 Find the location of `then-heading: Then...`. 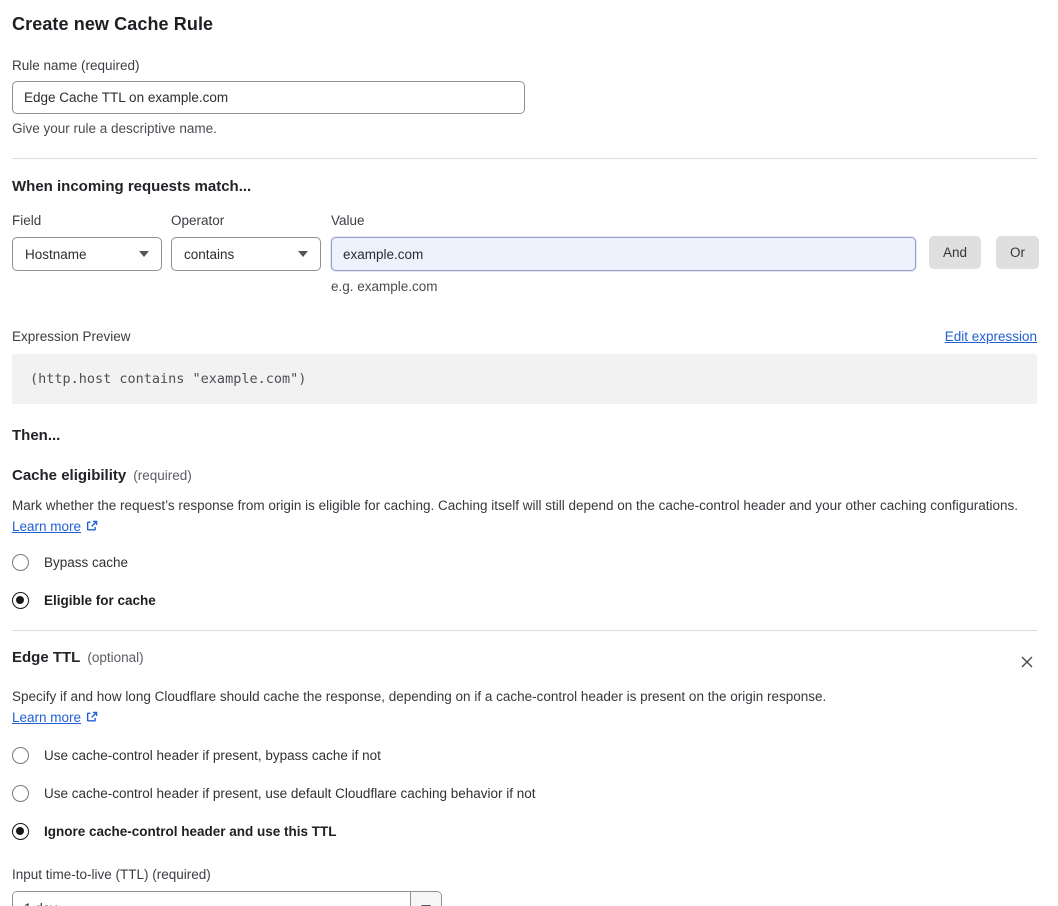

then-heading: Then... is located at coordinates (36, 435).